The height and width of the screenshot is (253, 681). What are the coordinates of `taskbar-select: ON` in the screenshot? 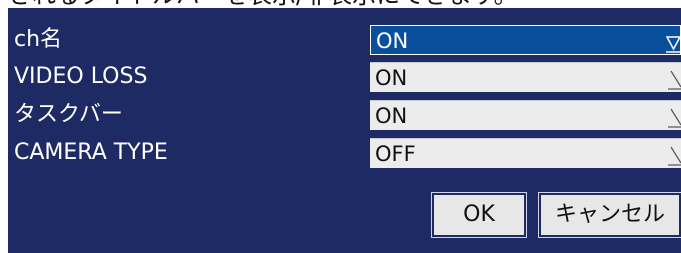 It's located at (525, 115).